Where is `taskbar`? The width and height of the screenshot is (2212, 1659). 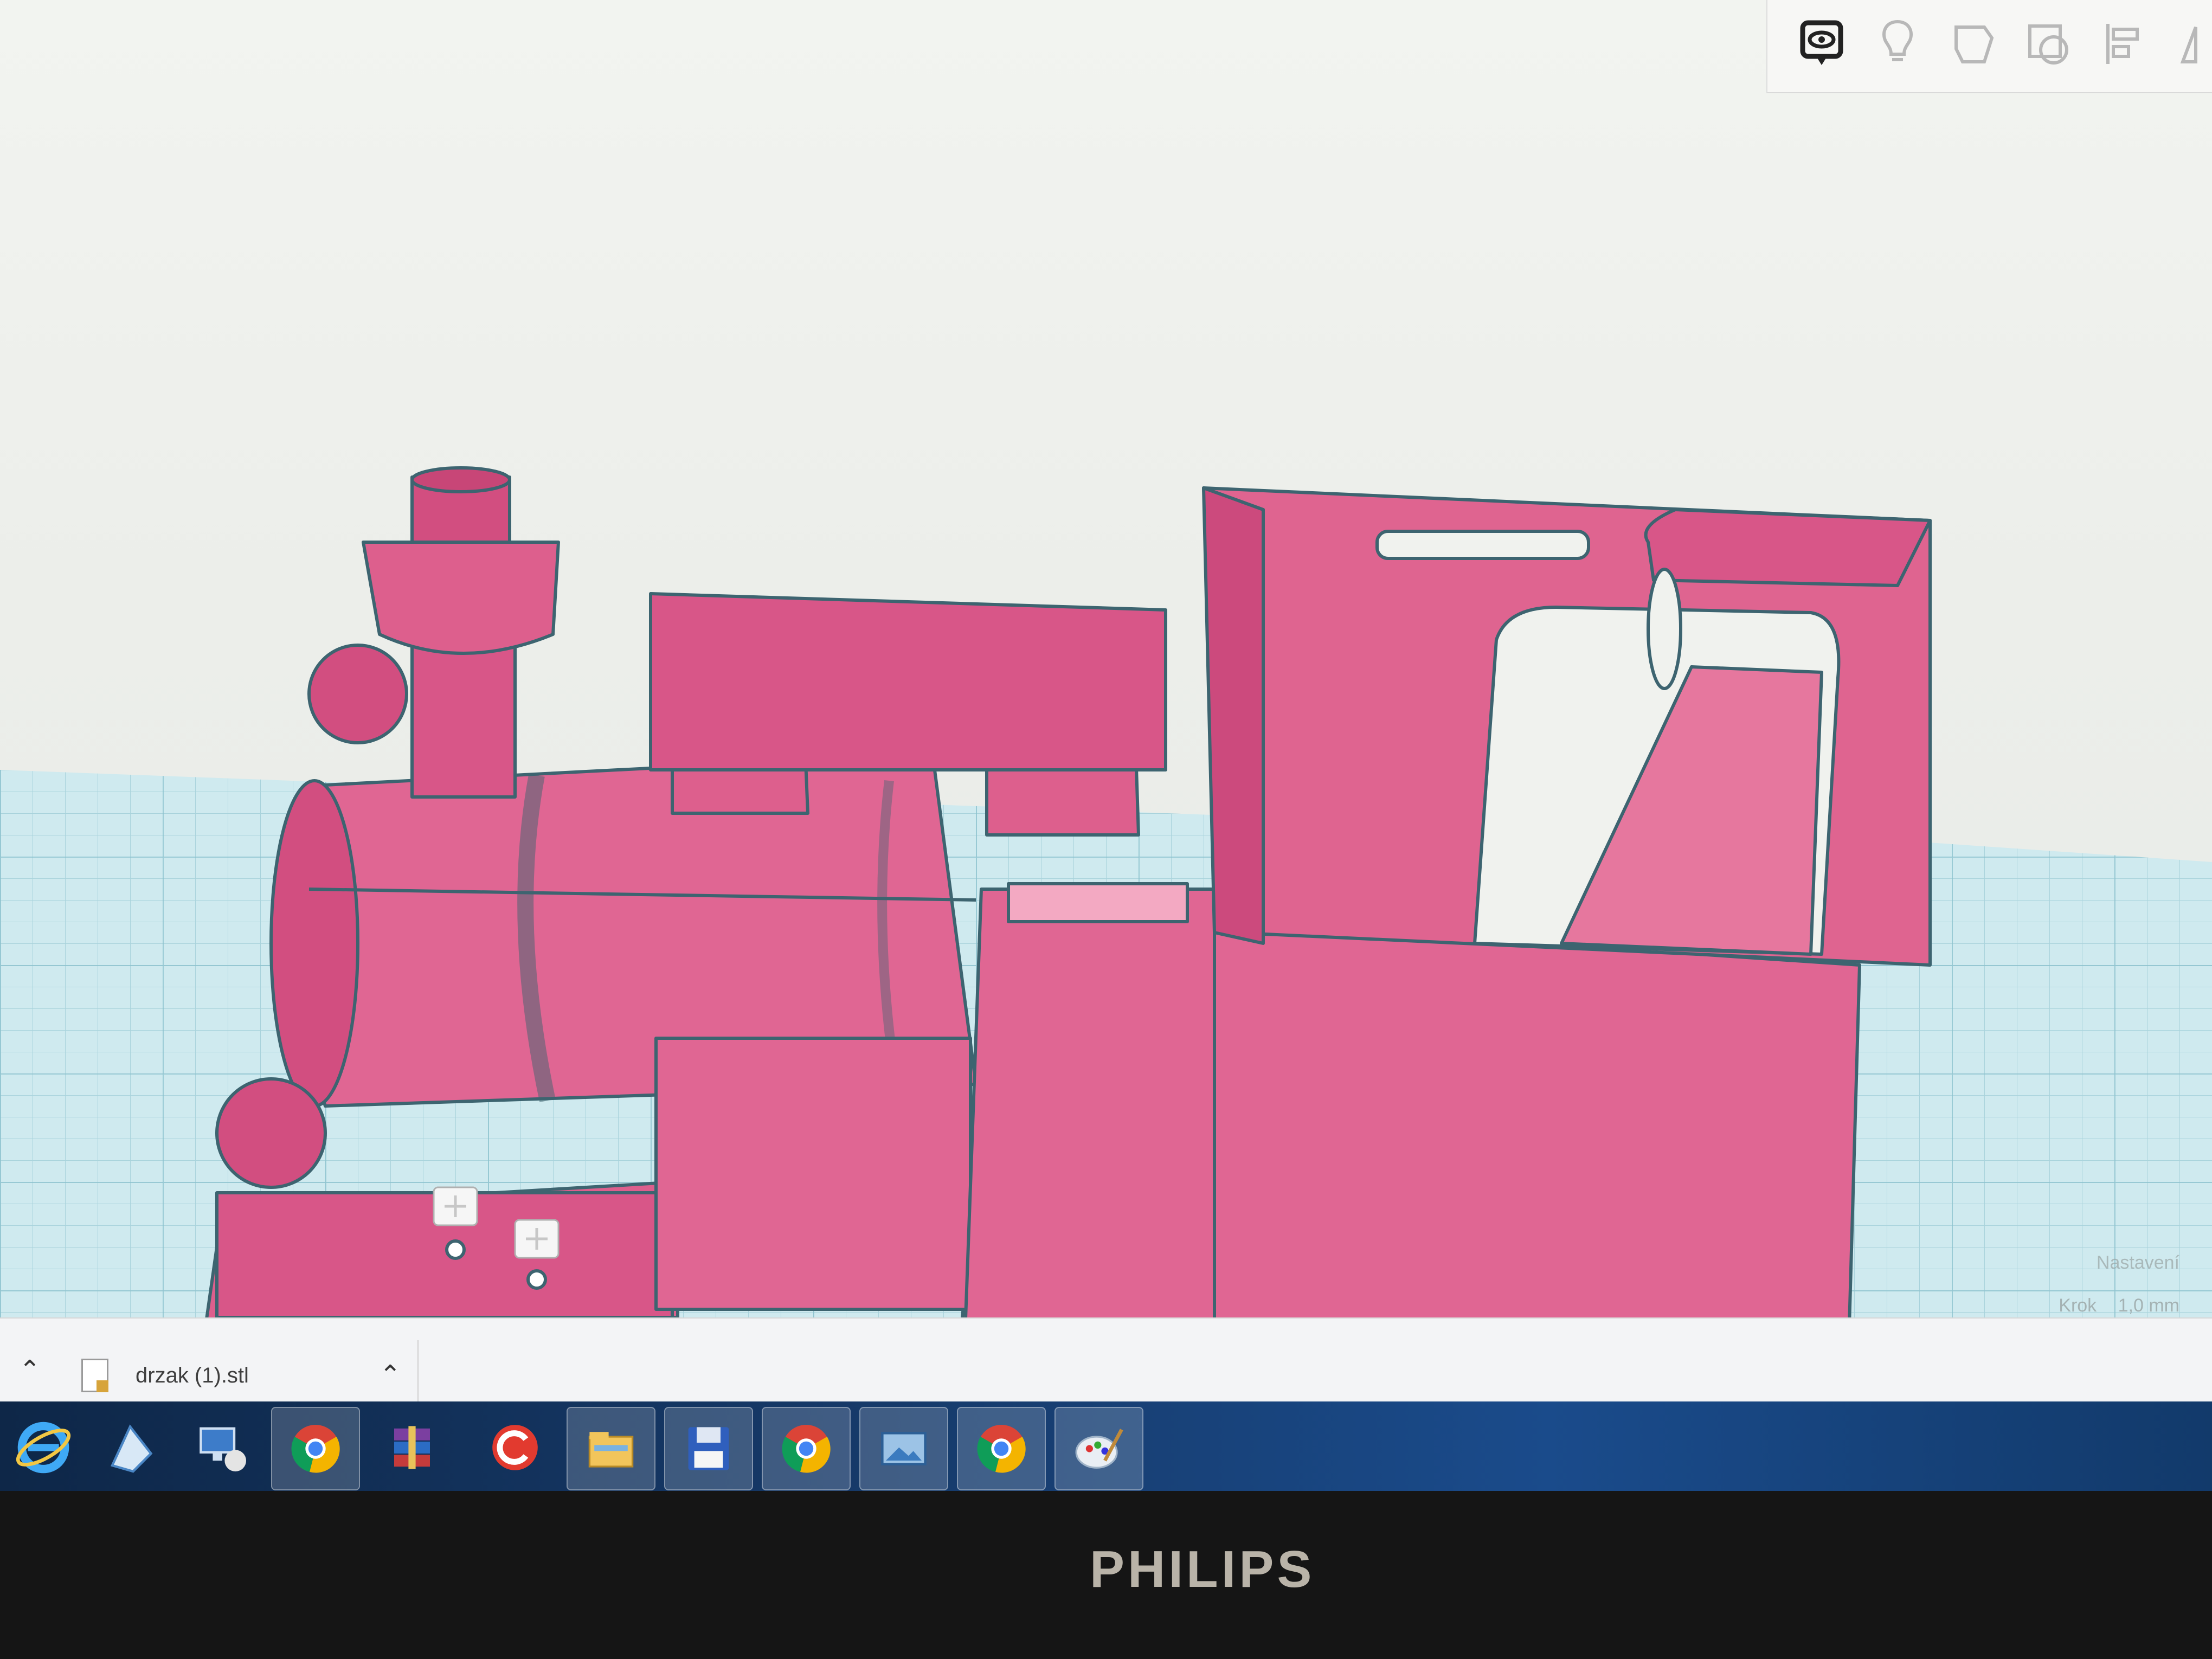
taskbar is located at coordinates (1106, 1446).